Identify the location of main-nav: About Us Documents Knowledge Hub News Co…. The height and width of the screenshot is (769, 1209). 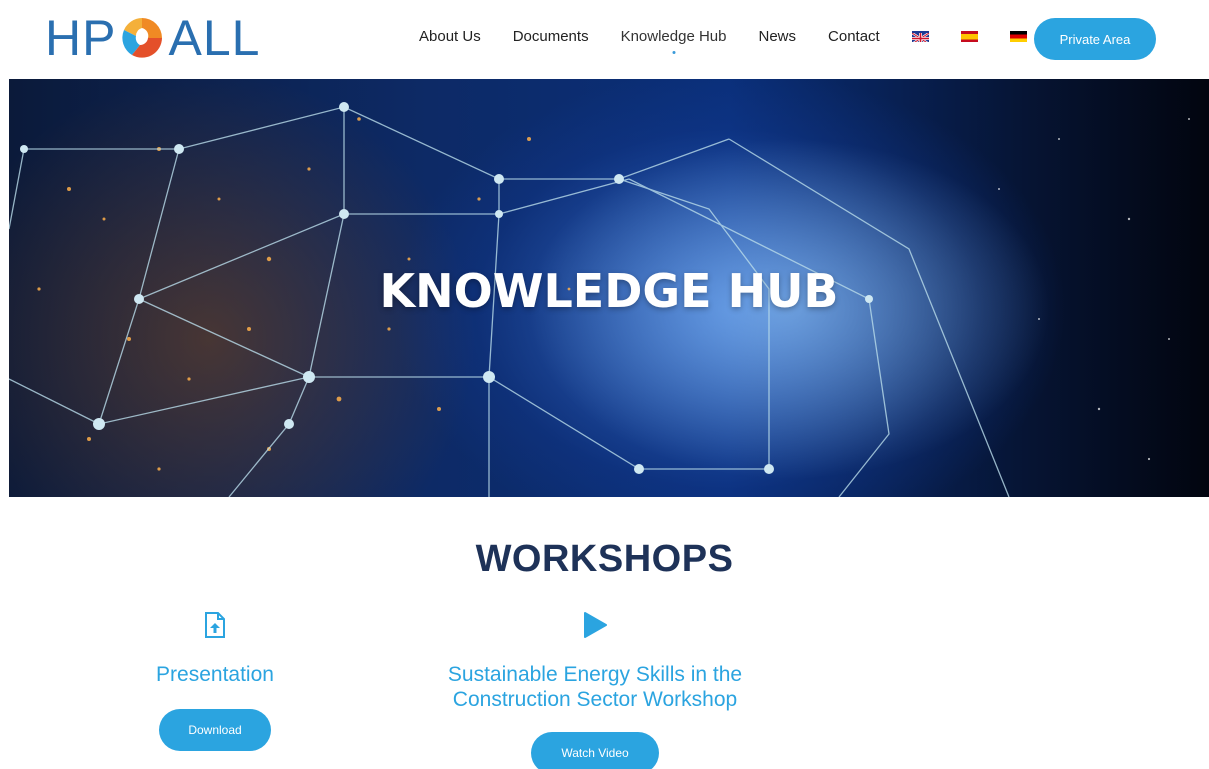
(739, 36).